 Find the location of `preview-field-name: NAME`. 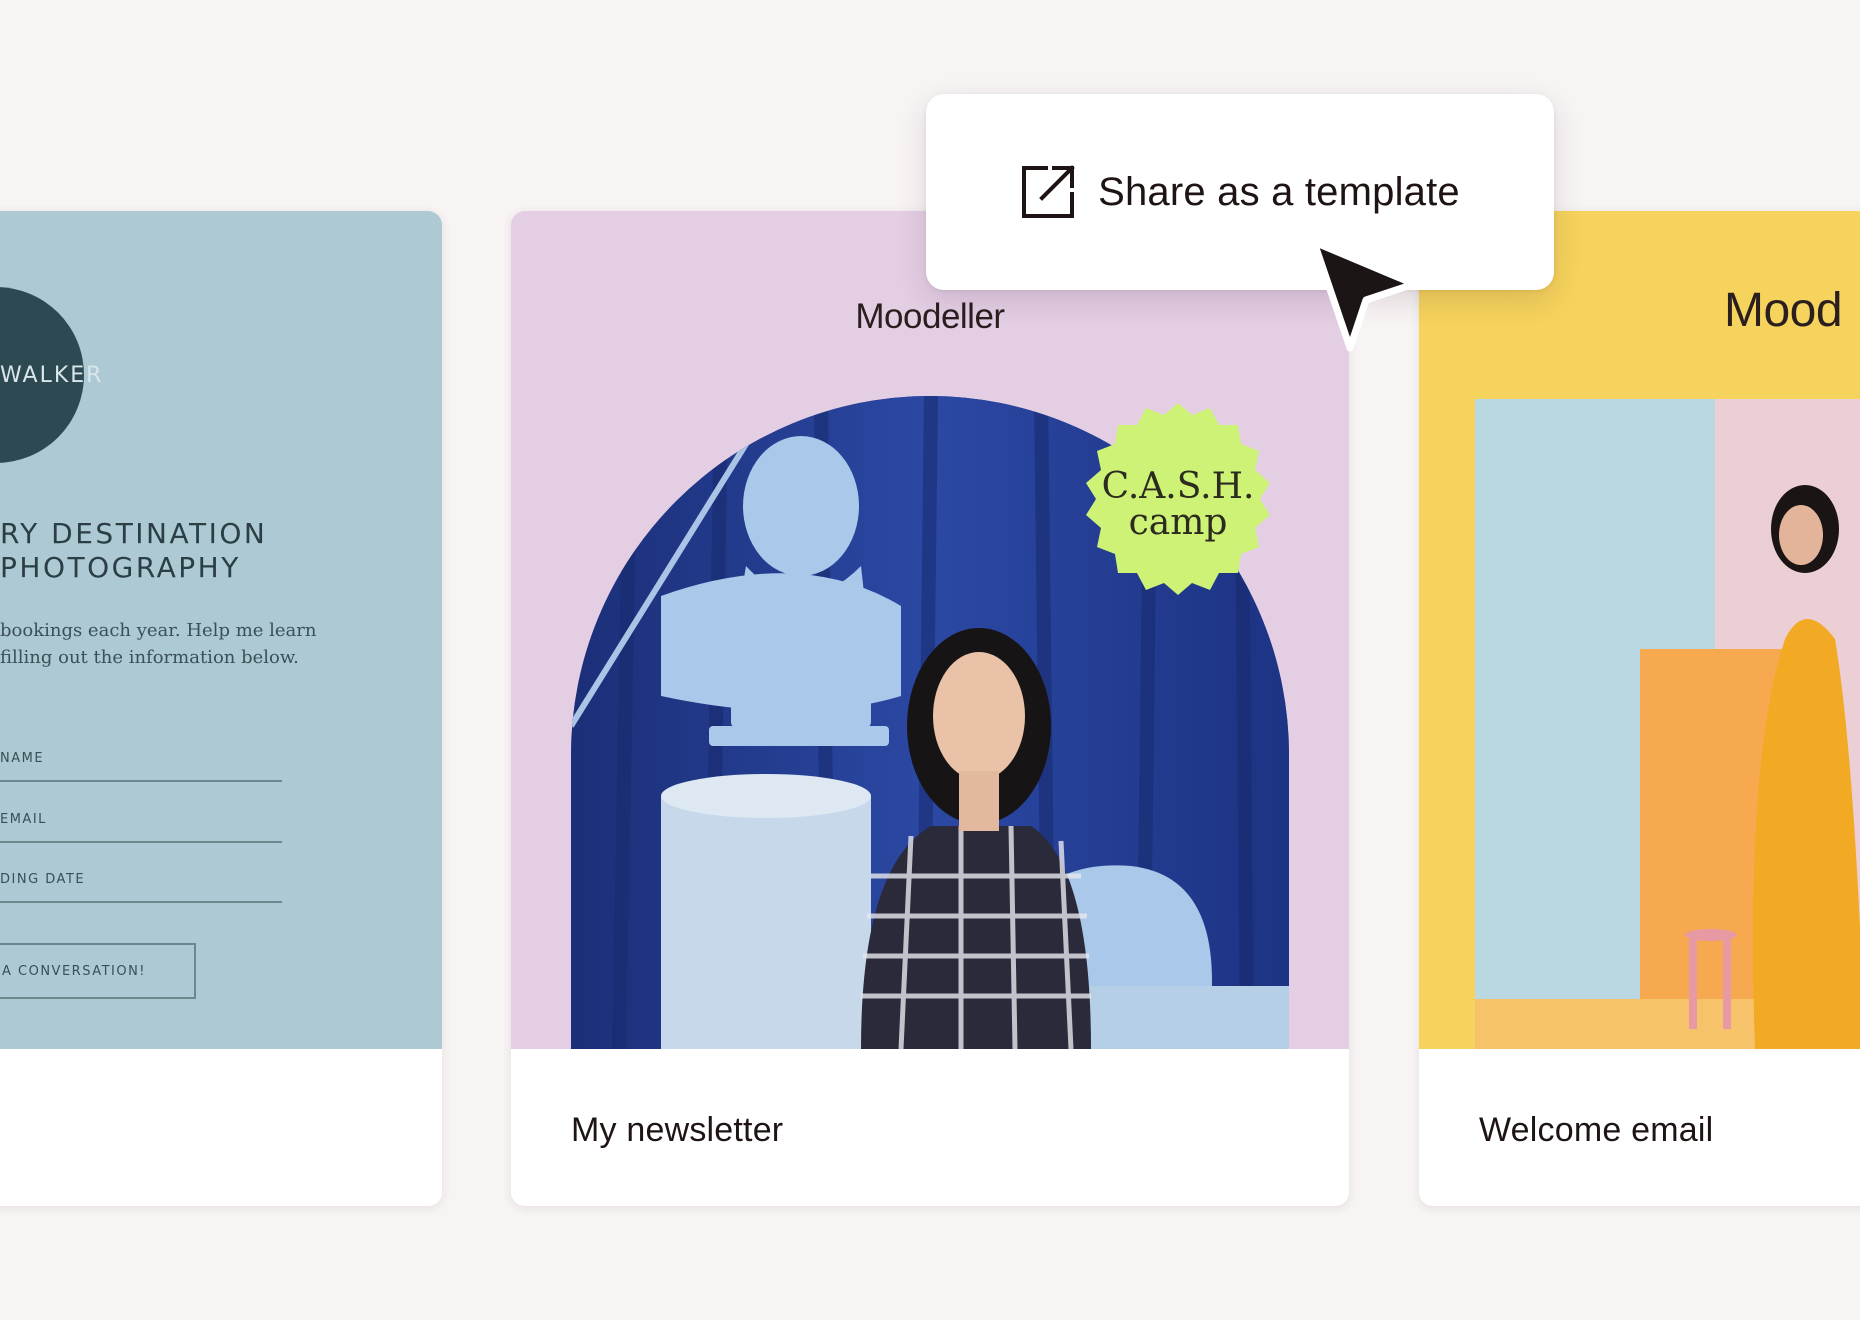

preview-field-name: NAME is located at coordinates (141, 766).